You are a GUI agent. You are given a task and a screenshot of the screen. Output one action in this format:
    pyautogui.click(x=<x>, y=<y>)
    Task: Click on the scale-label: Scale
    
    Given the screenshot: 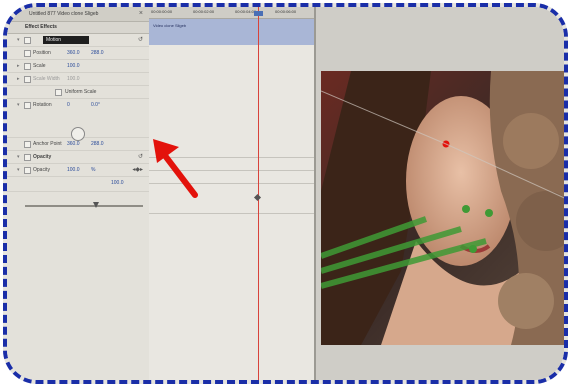 What is the action you would take?
    pyautogui.click(x=39, y=66)
    